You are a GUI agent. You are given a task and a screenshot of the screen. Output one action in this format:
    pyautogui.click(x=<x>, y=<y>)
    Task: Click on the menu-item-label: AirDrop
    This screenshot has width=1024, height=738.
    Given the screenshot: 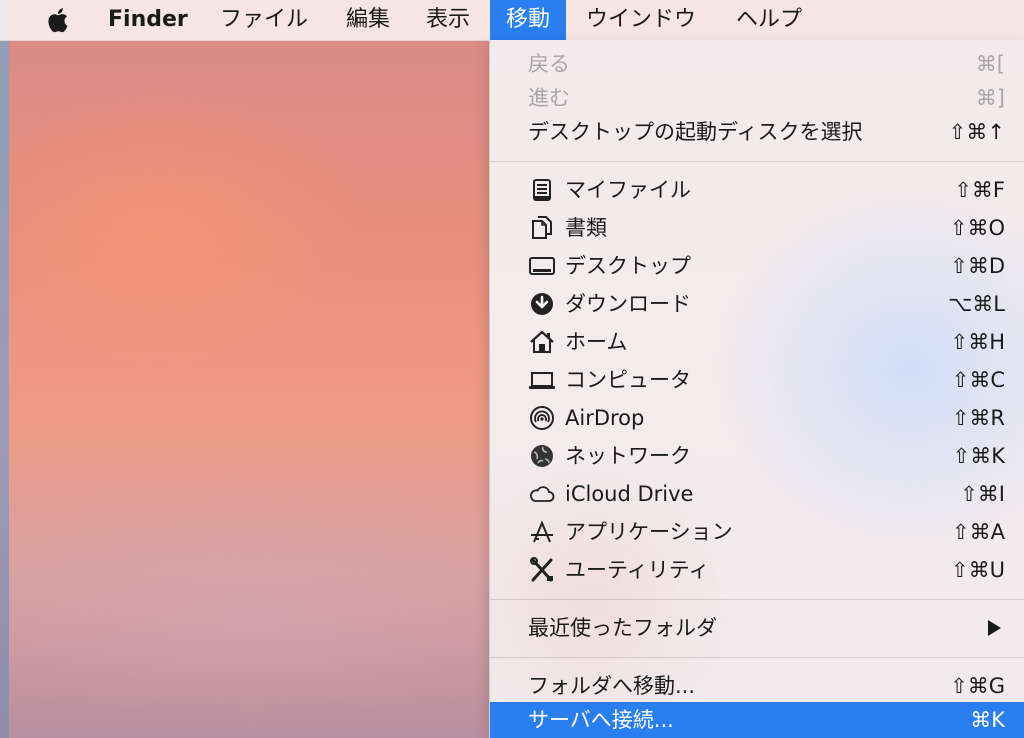 What is the action you would take?
    pyautogui.click(x=605, y=418)
    